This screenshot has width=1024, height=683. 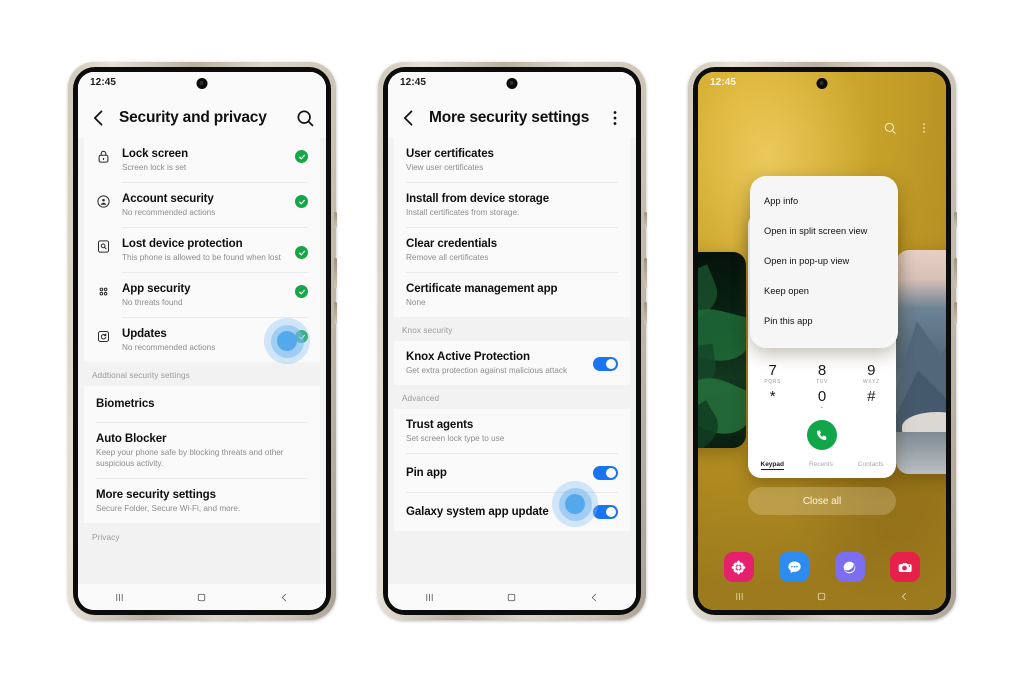 I want to click on dialer-tab-keypad: Keypad, so click(x=772, y=465).